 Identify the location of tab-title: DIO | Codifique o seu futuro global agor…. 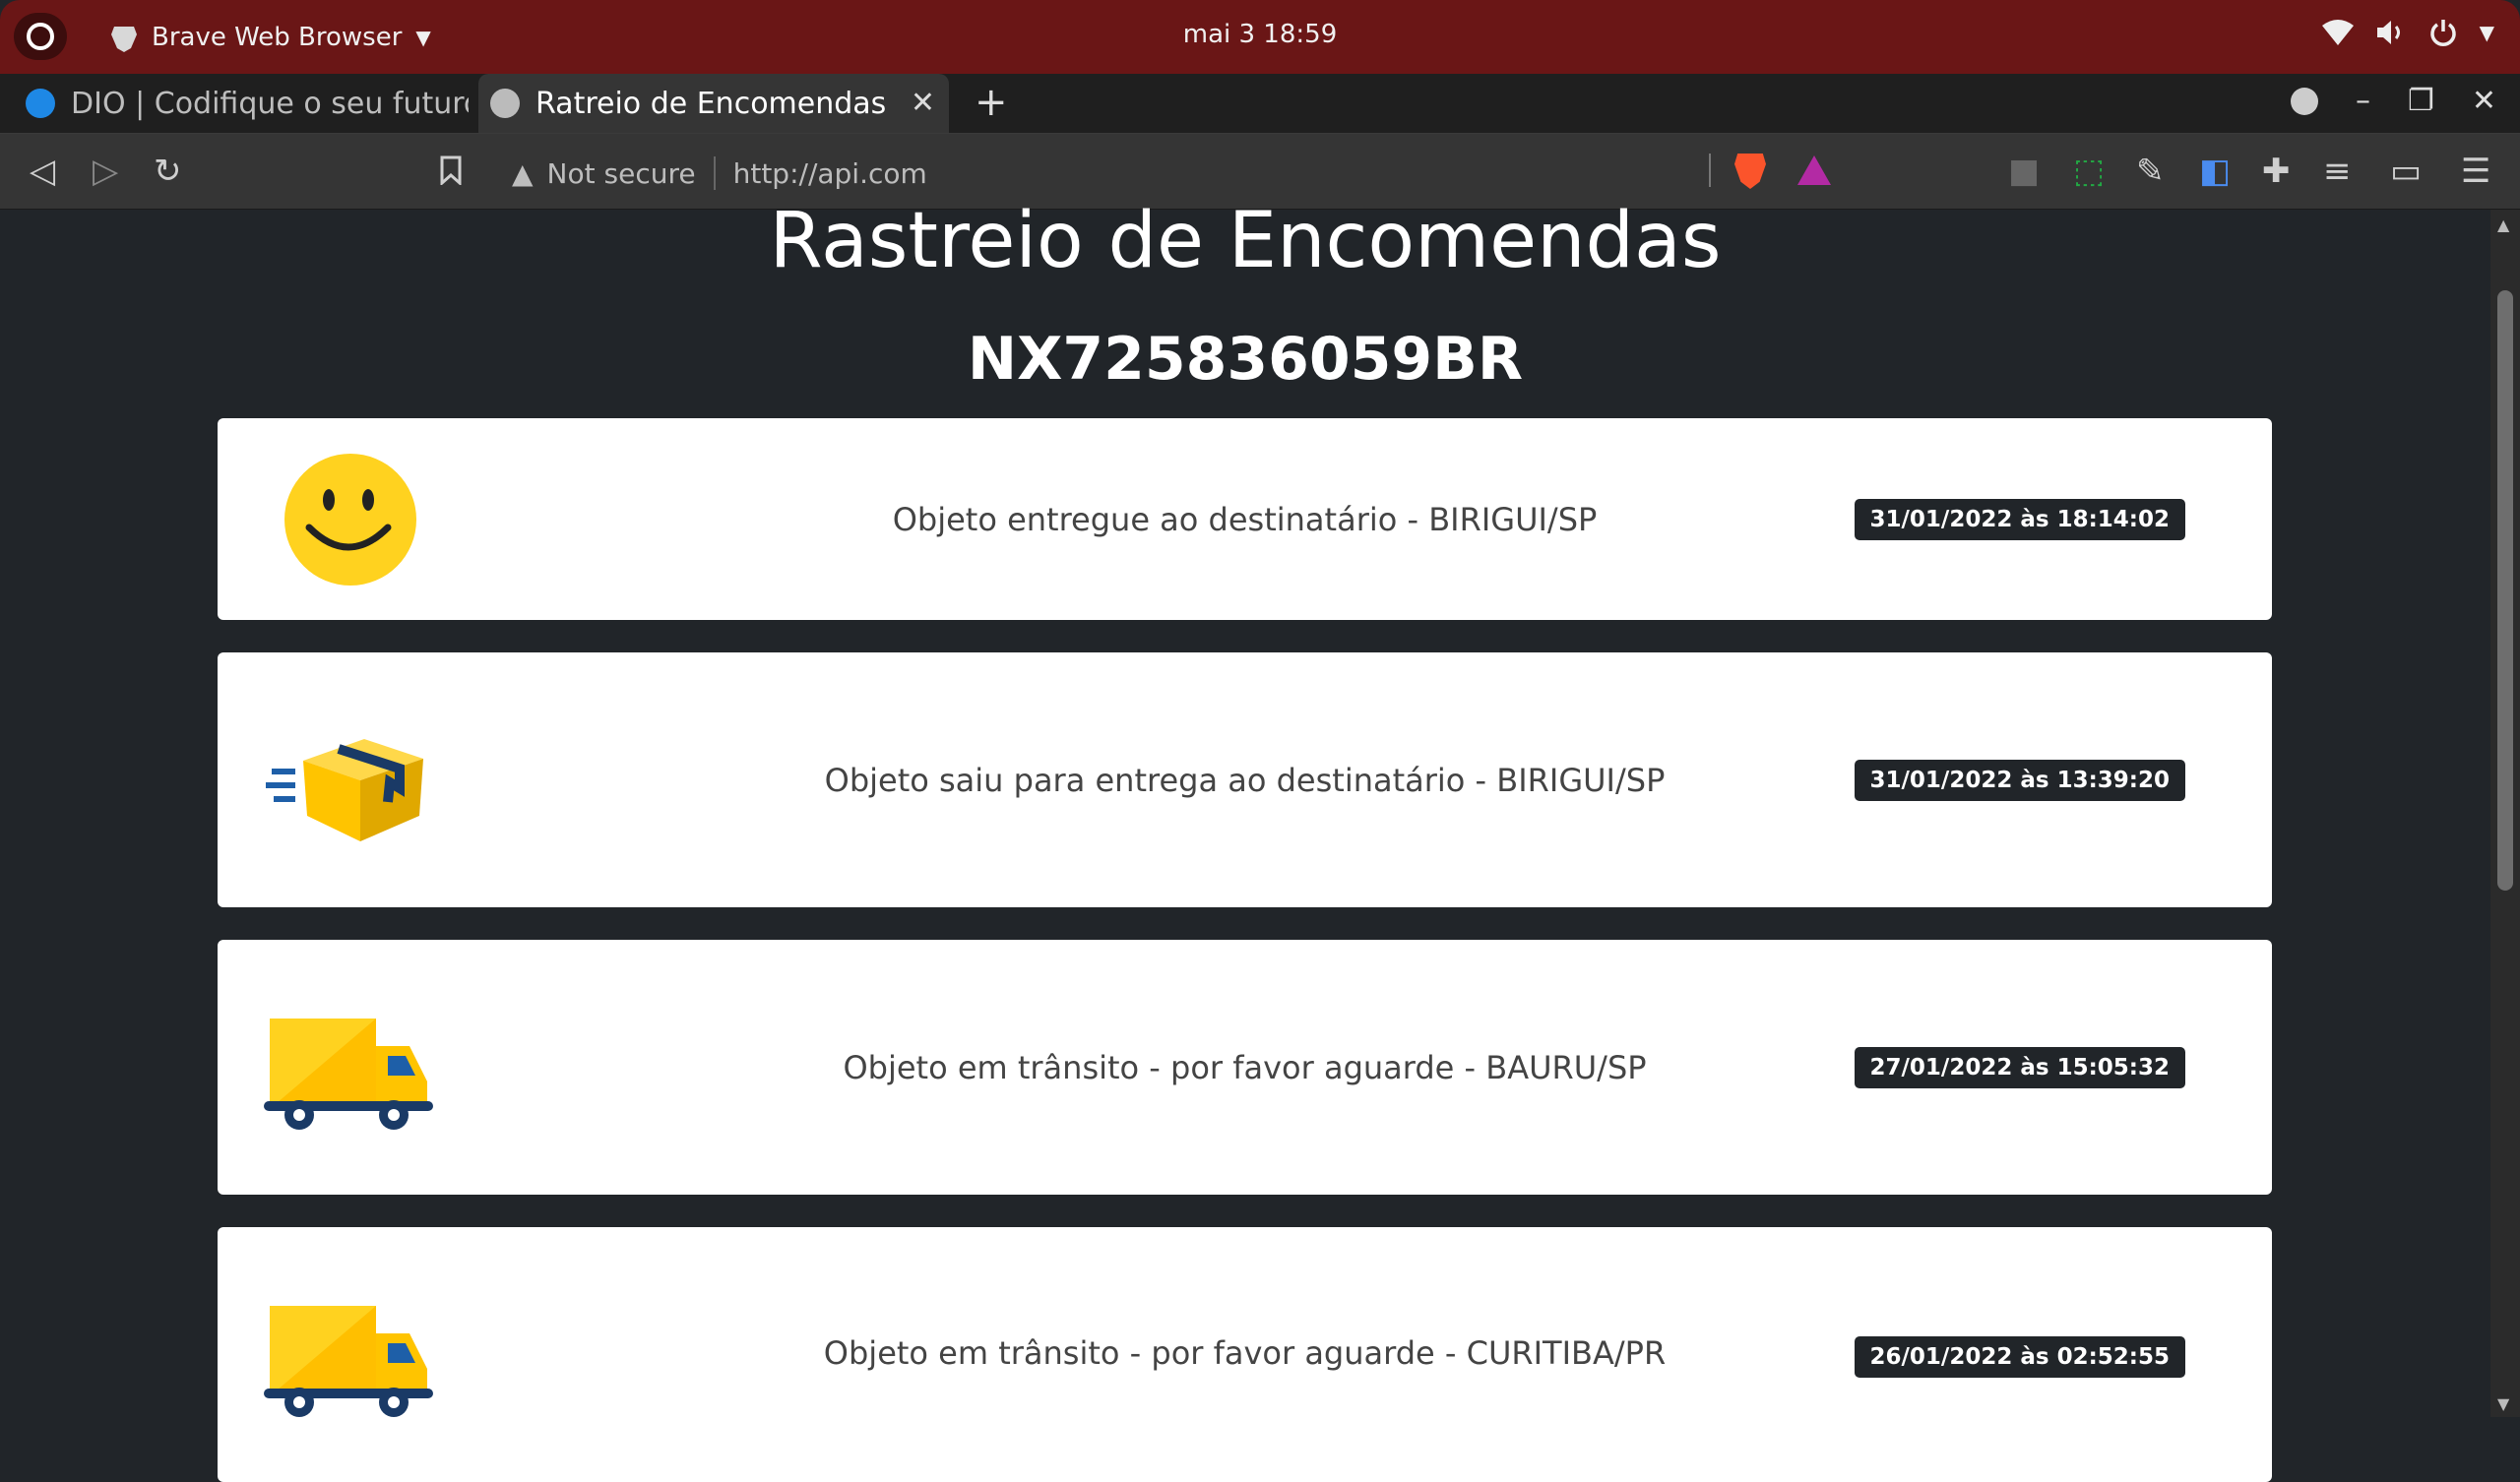
(270, 103).